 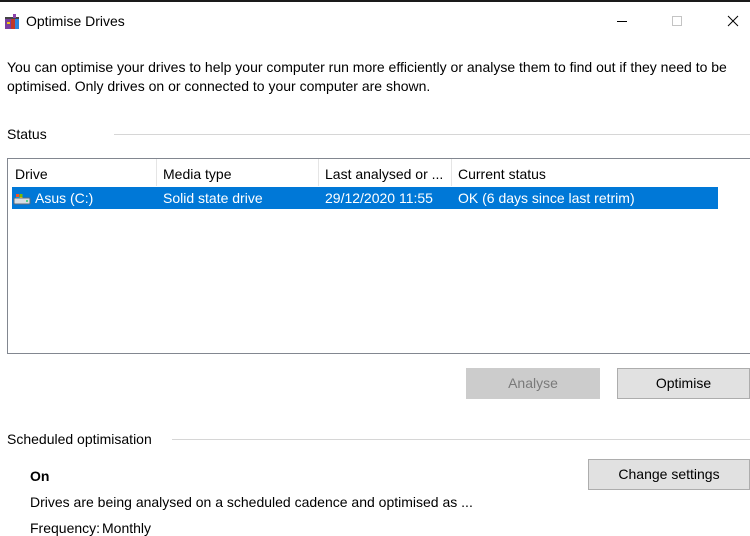 I want to click on change-settings-button: Change settings, so click(x=669, y=474).